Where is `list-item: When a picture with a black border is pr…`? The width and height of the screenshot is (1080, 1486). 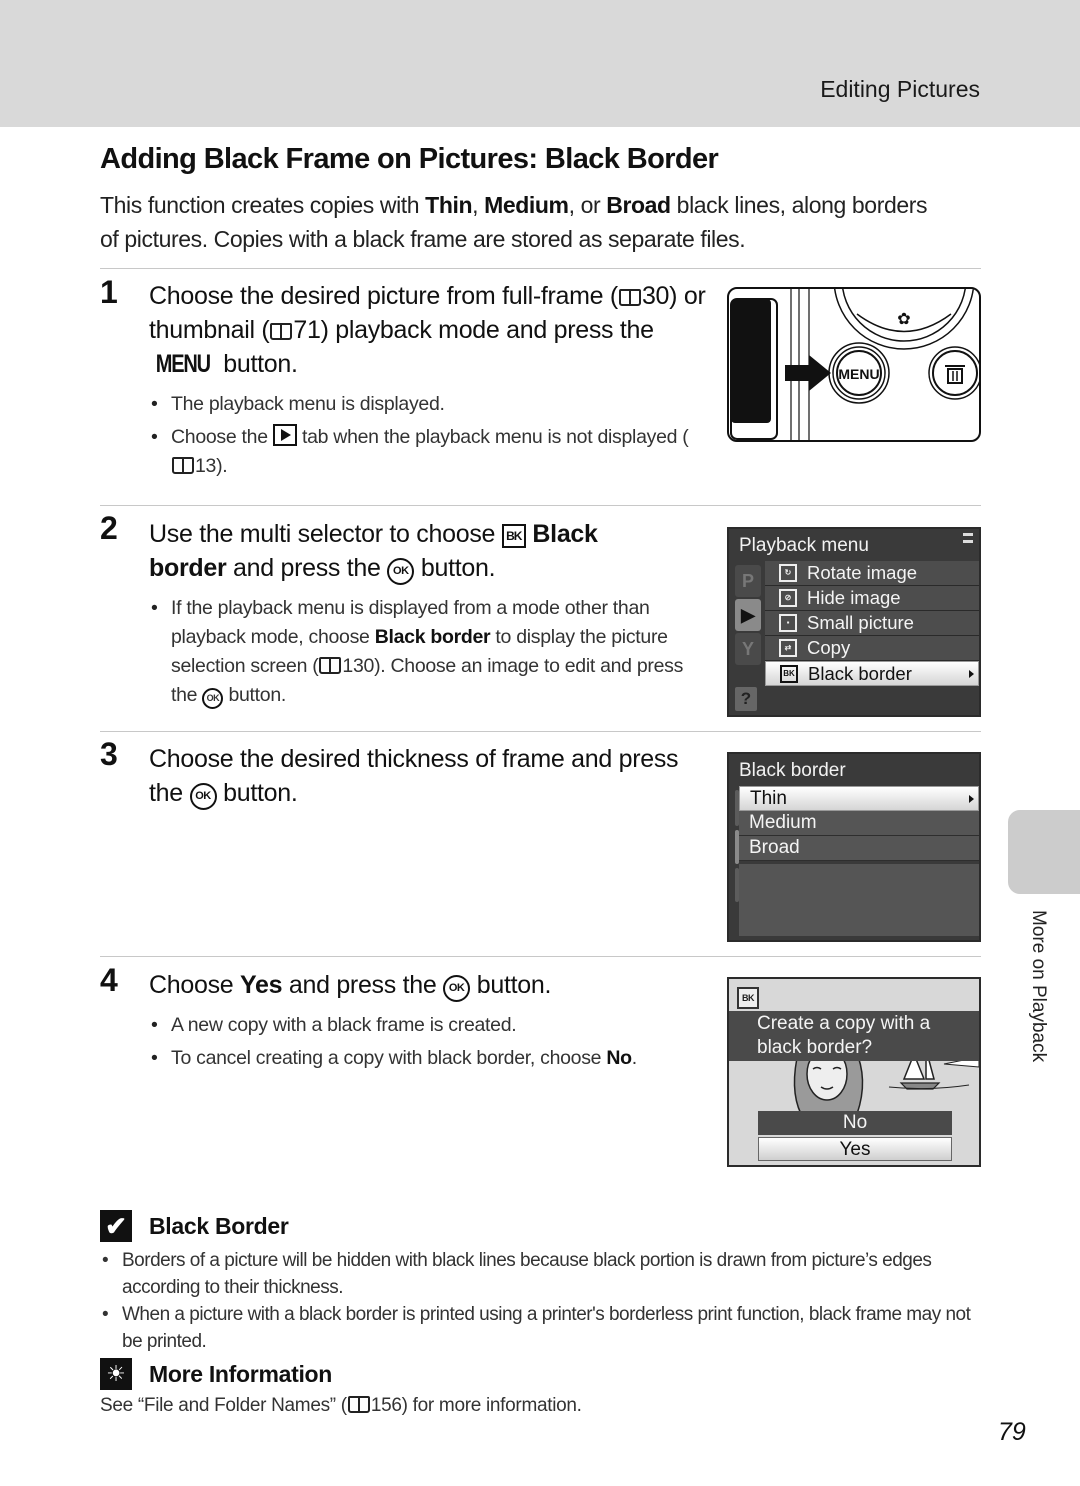 list-item: When a picture with a black border is pr… is located at coordinates (540, 1328).